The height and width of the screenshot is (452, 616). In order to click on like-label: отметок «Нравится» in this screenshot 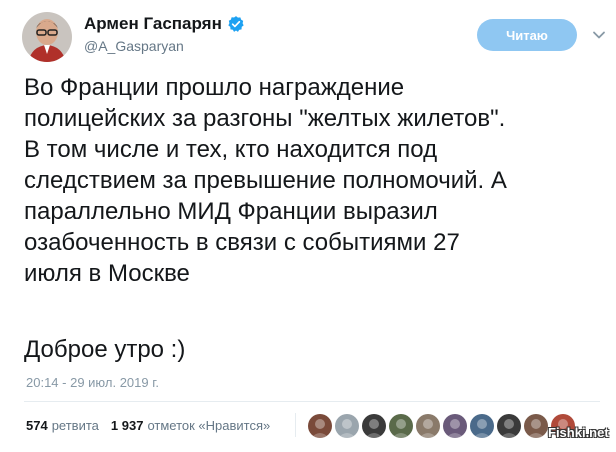, I will do `click(208, 425)`.